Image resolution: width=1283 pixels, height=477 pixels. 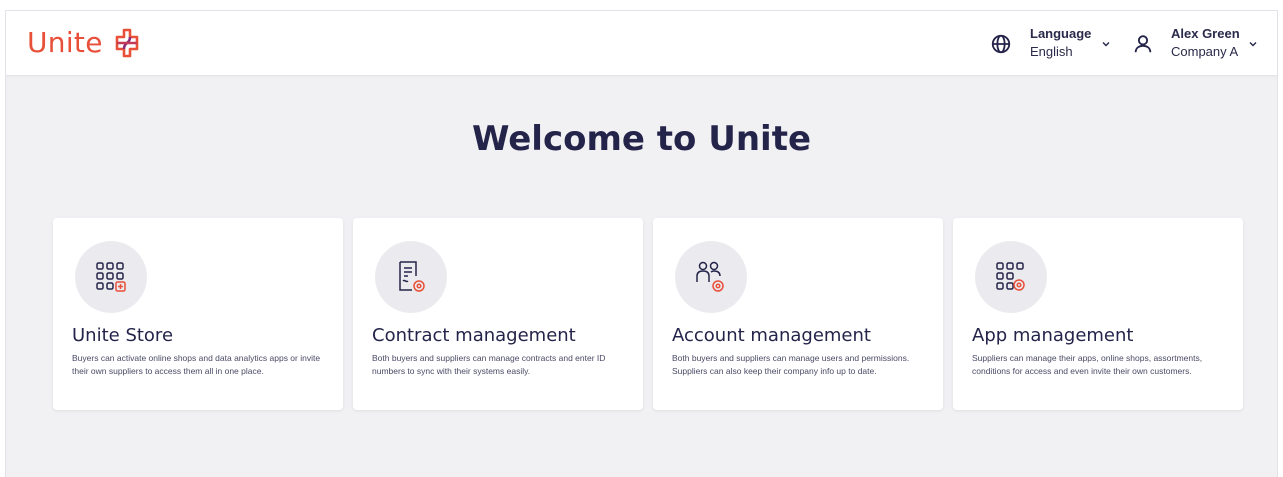 I want to click on card-title: Contract management, so click(x=474, y=335).